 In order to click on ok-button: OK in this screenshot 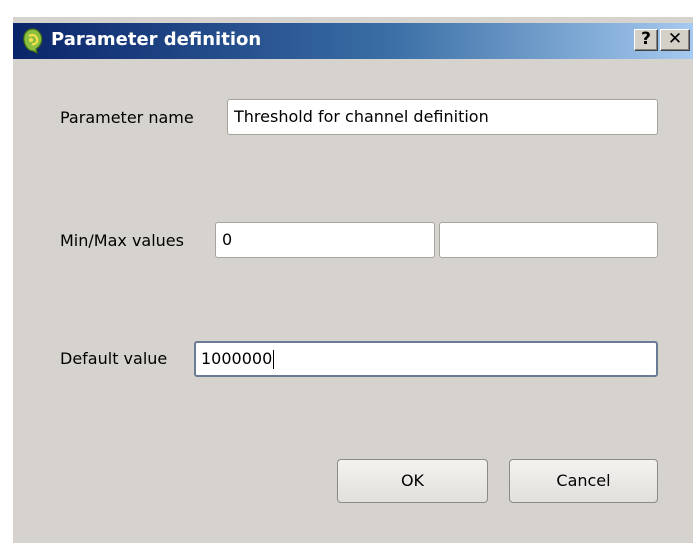, I will do `click(412, 481)`.